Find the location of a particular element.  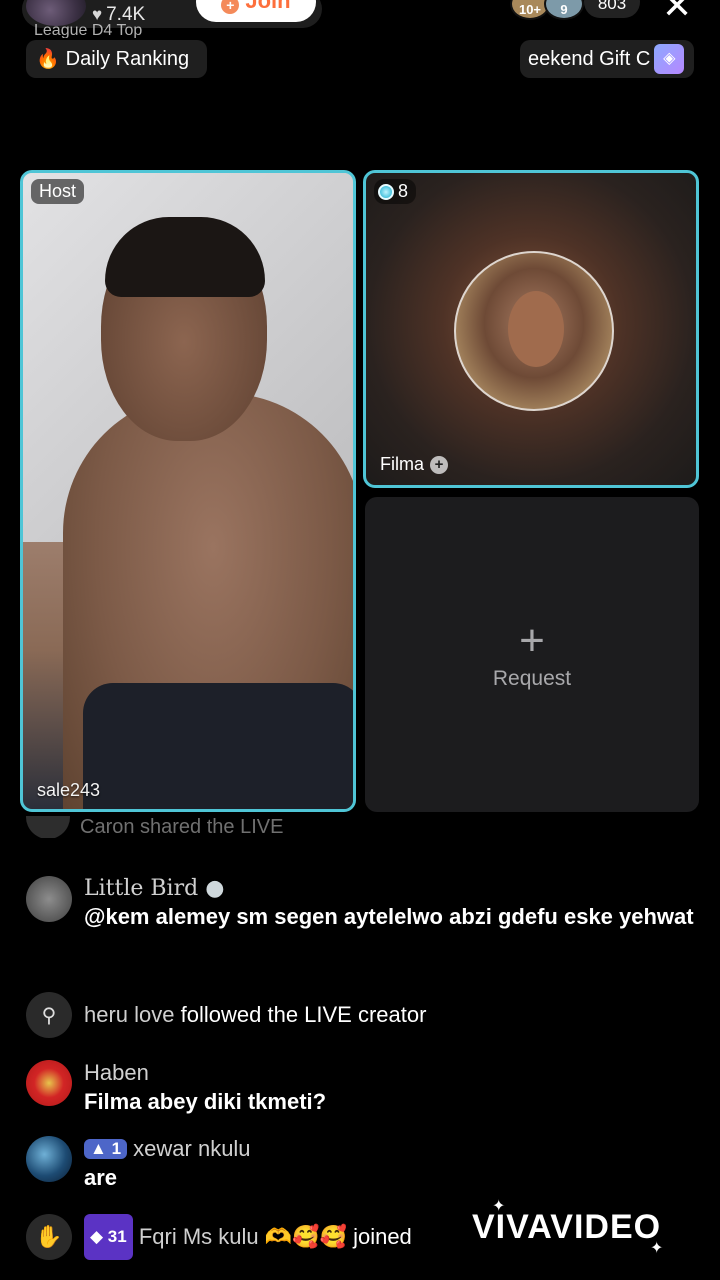

daily-ranking-button: 🔥 Daily Ranking is located at coordinates (117, 59).